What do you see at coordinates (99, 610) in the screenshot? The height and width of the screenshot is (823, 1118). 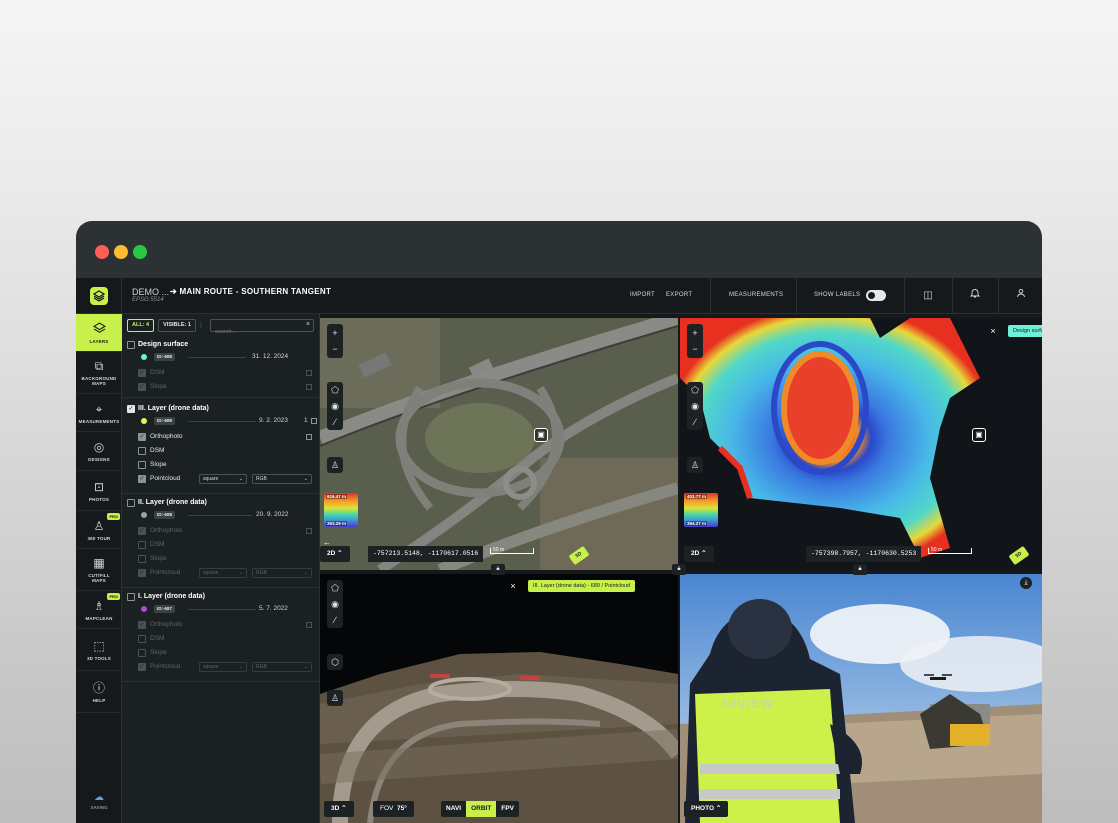 I see `nav-mapclean: PRO ♗ MAPCLEAN` at bounding box center [99, 610].